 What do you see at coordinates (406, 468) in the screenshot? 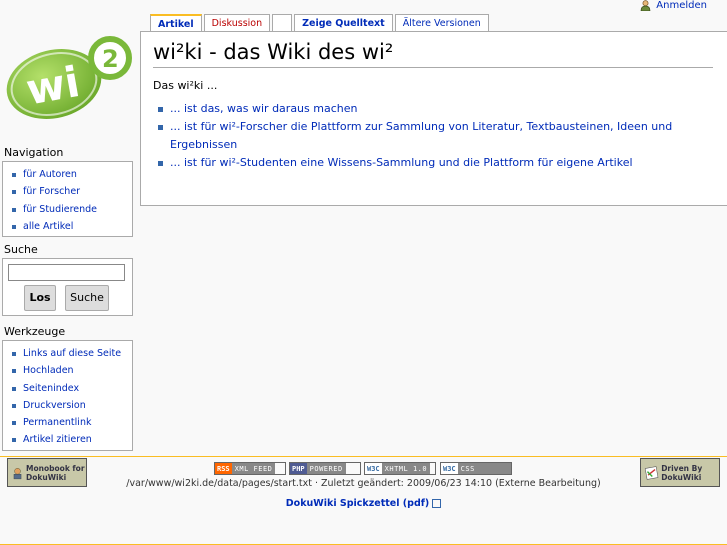
I see `xhtml-badge-right: XHTML 1.0` at bounding box center [406, 468].